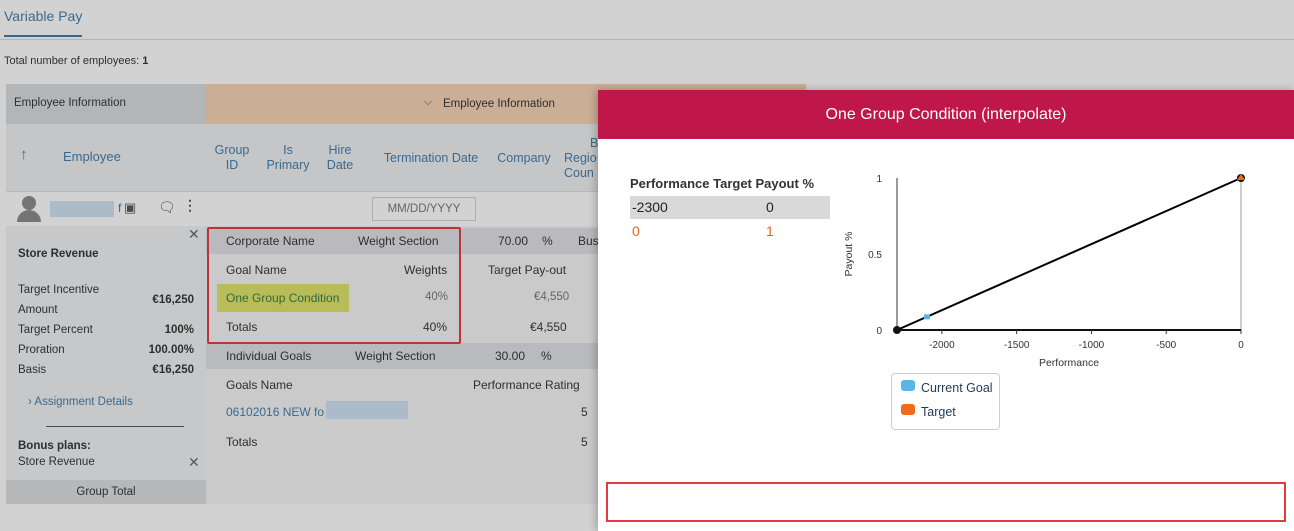 The image size is (1294, 531). I want to click on x-axis-label: Performance, so click(1069, 363).